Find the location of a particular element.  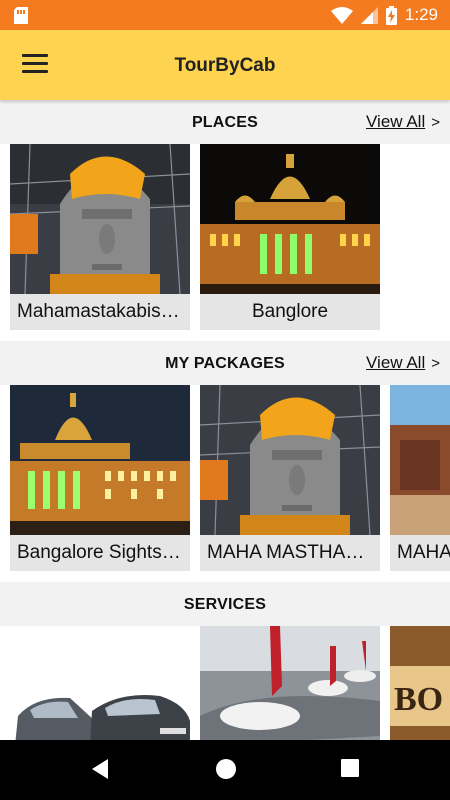

packages-section-header: MY PACKAGES View All > is located at coordinates (225, 363).